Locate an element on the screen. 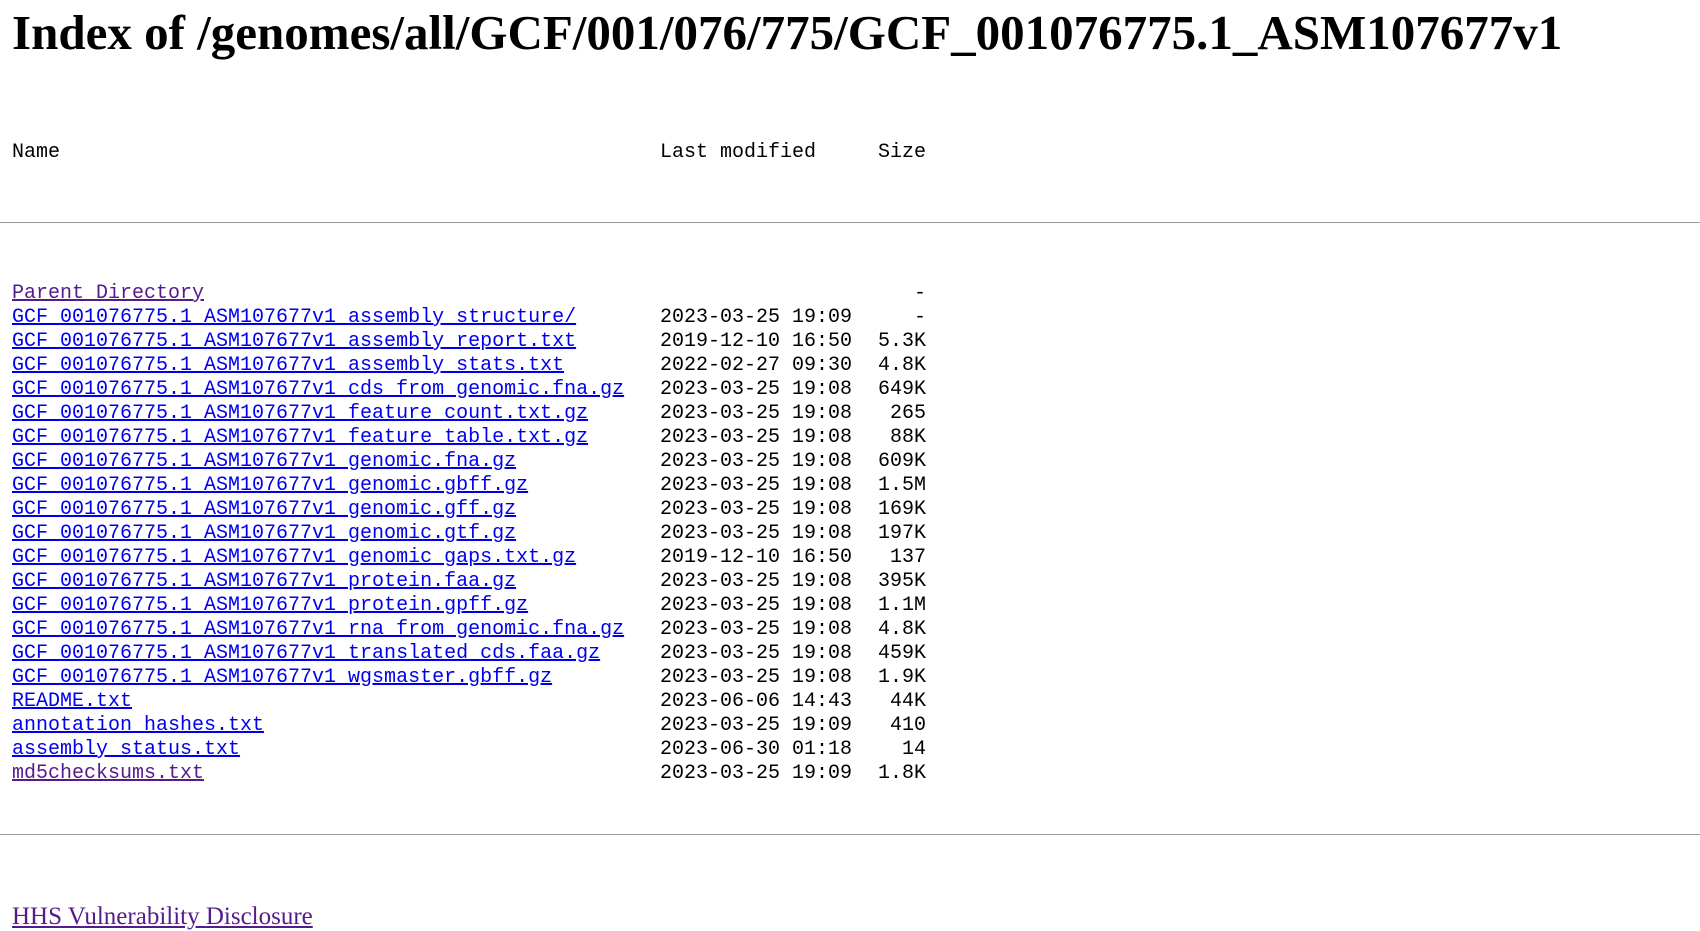  last-modified-cell: 2023-06-30 01:18 is located at coordinates (756, 749).